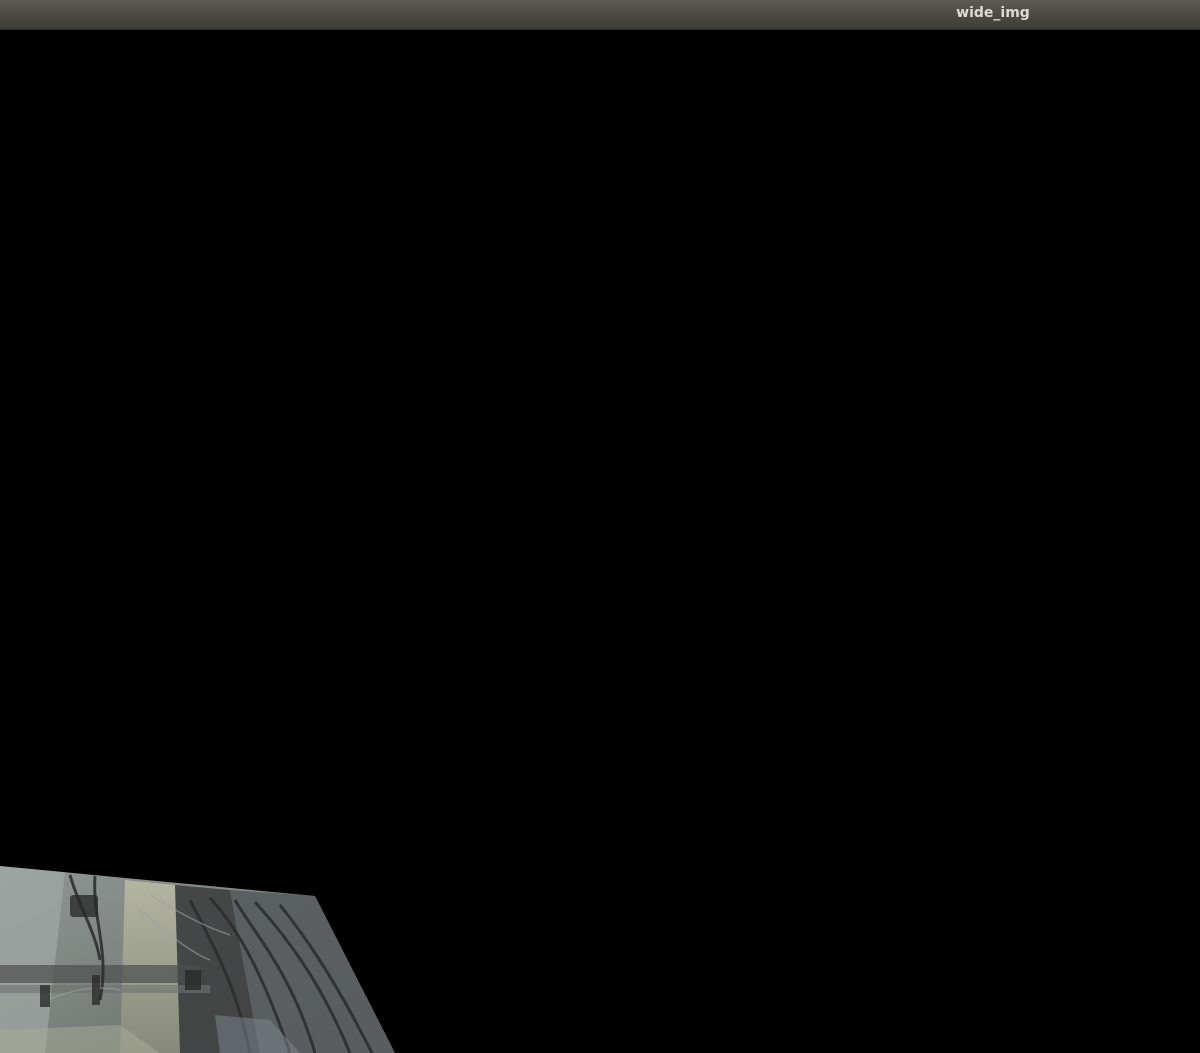 Image resolution: width=1200 pixels, height=1053 pixels. Describe the element at coordinates (600, 15) in the screenshot. I see `window-titlebar: wide_img` at that location.